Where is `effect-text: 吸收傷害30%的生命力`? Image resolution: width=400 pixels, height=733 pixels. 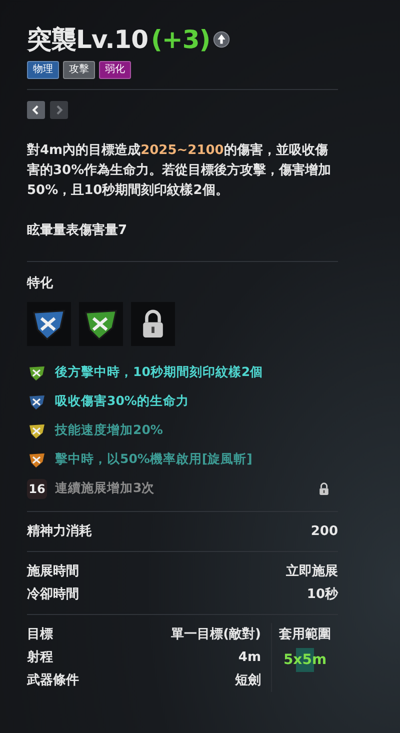 effect-text: 吸收傷害30%的生命力 is located at coordinates (122, 401).